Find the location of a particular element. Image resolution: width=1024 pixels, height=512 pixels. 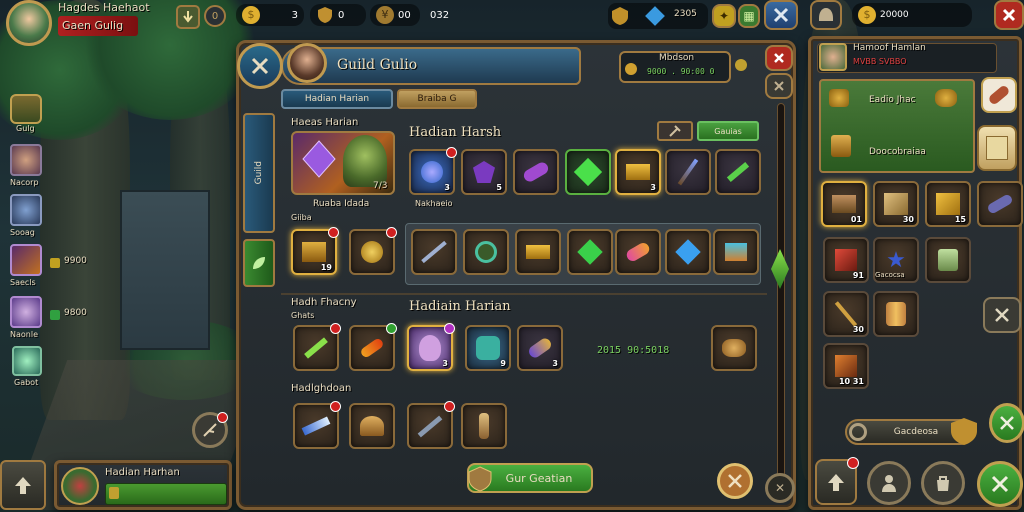

right-item-crate: 30 is located at coordinates (896, 204).